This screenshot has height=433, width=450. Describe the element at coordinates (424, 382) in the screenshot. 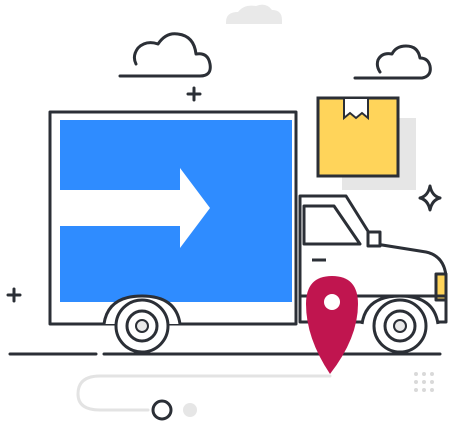

I see `dot-grid-icon` at that location.